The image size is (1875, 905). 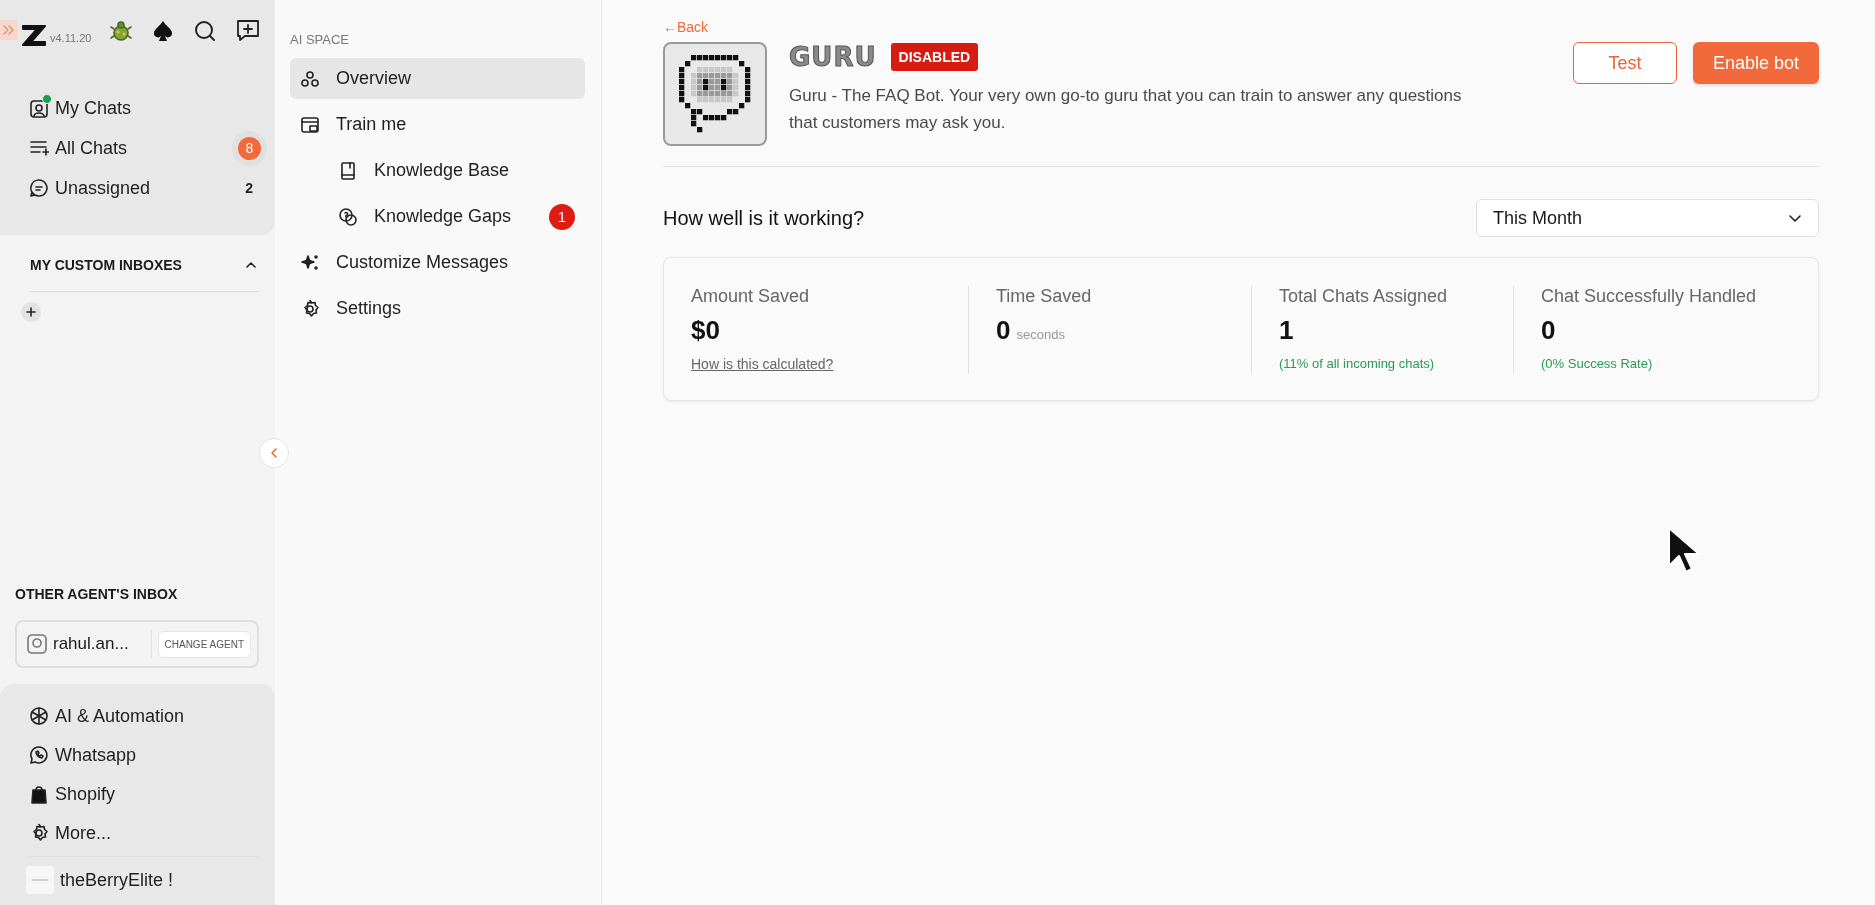 I want to click on bot-description: Guru - The FAQ Bot. Your very own go-to guru that you can train to answer any questions that customers may ask you., so click(x=1126, y=109).